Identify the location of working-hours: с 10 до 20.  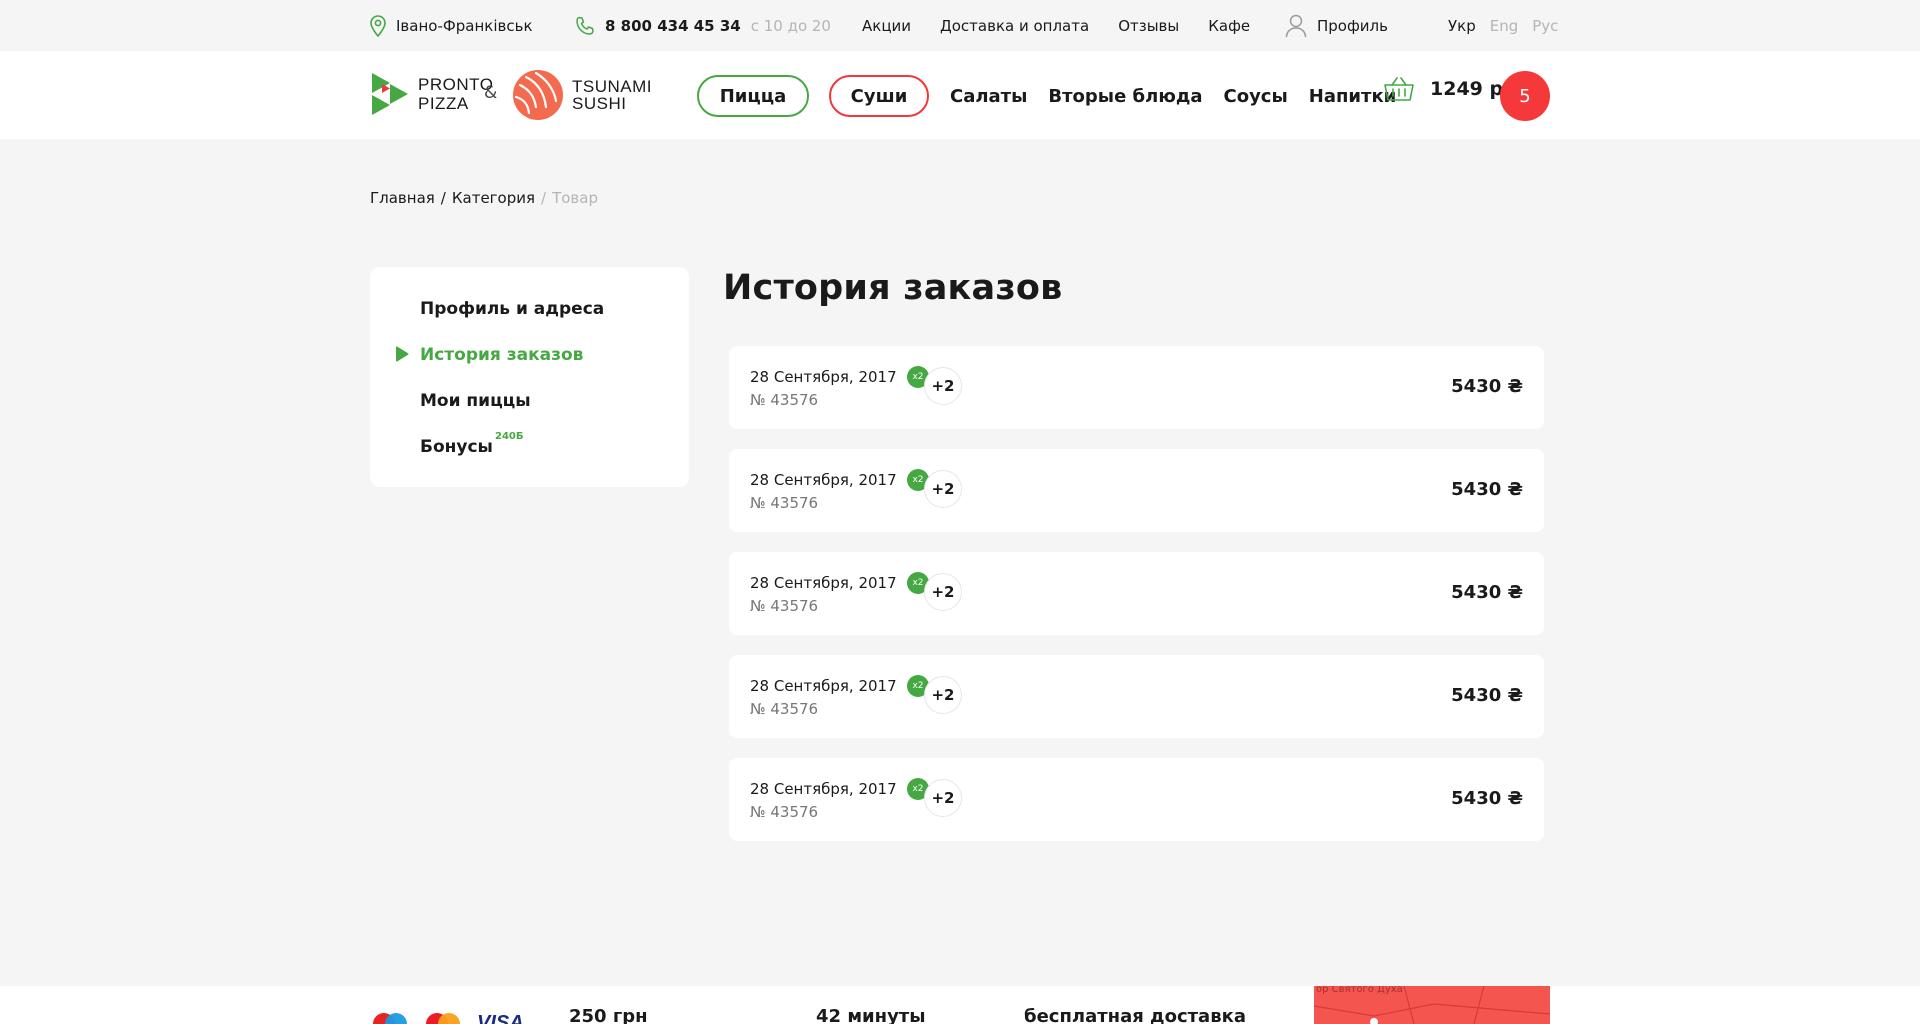
(790, 25).